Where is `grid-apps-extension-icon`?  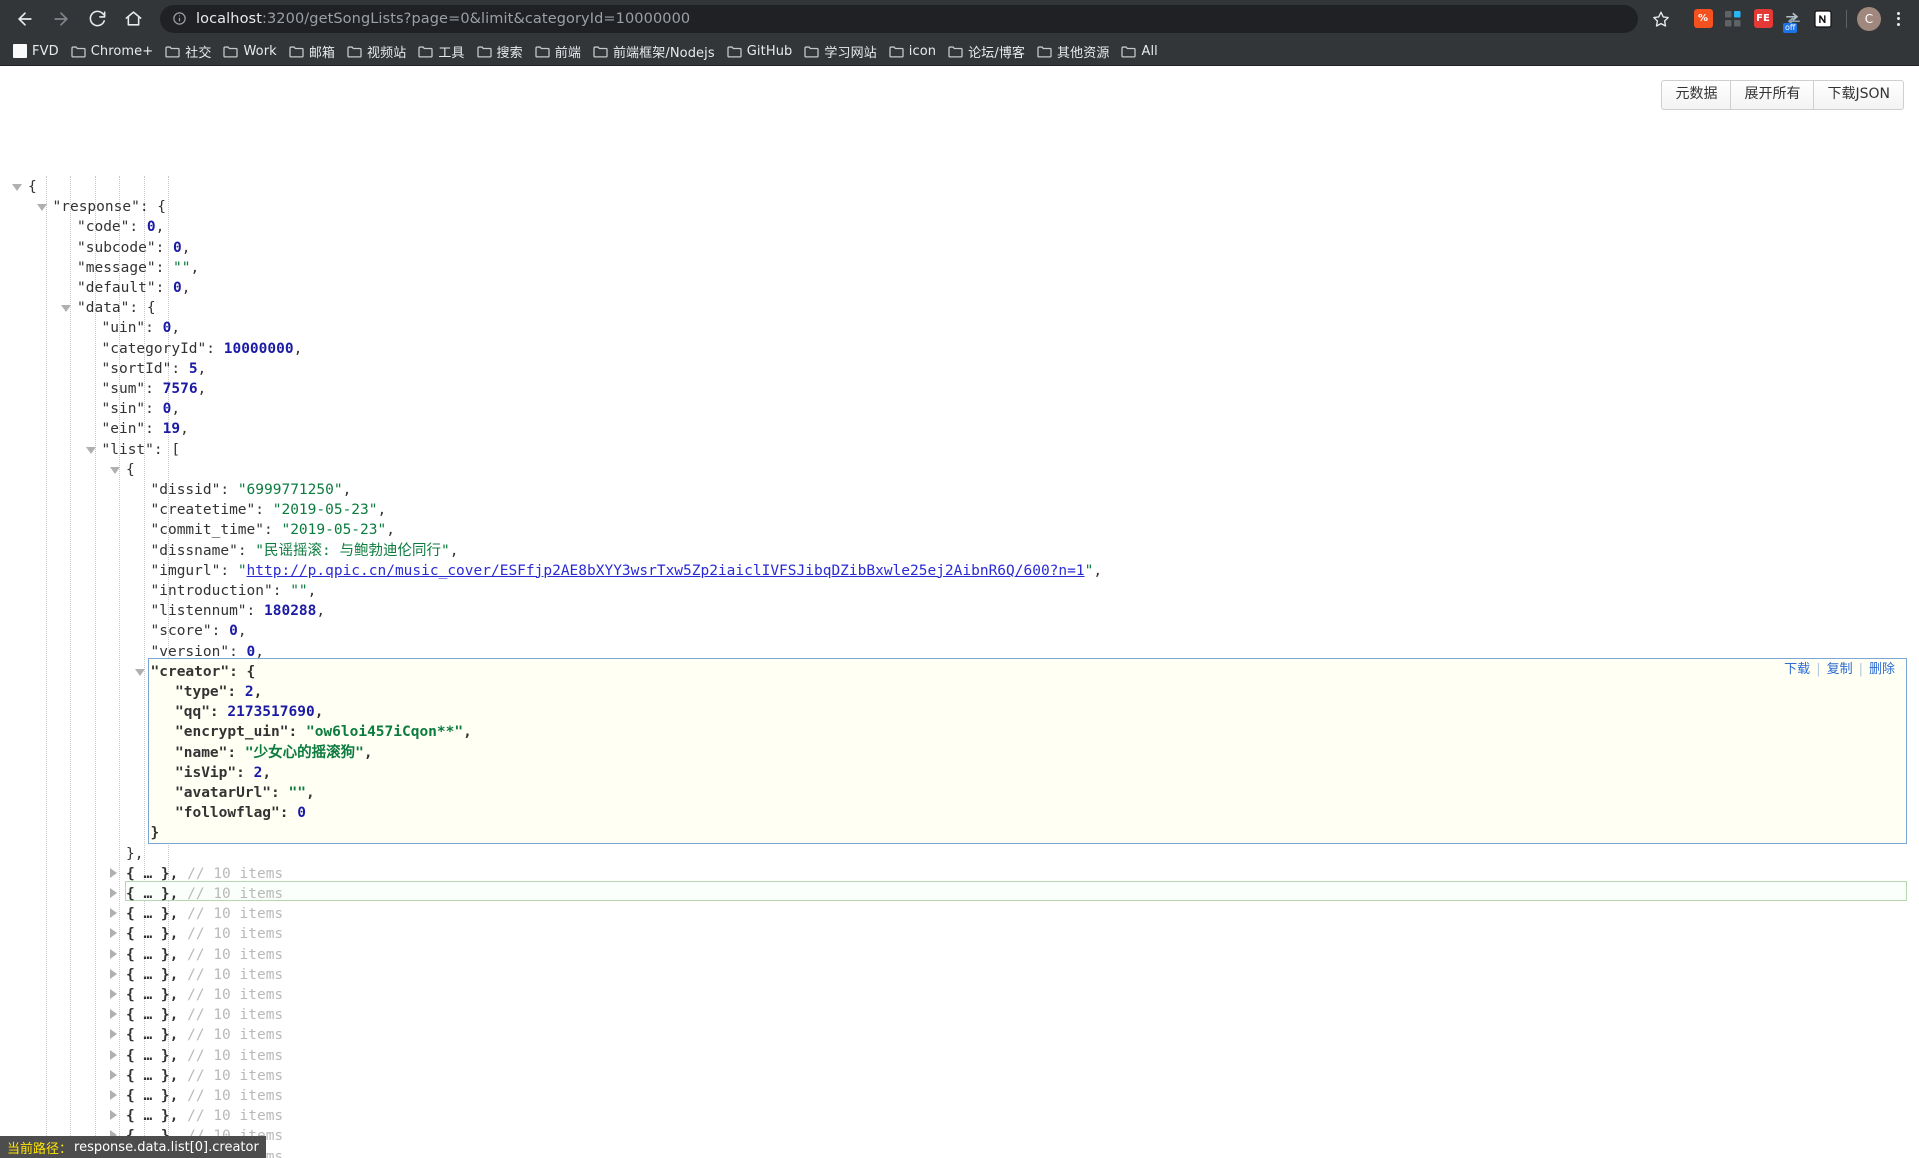
grid-apps-extension-icon is located at coordinates (1733, 19).